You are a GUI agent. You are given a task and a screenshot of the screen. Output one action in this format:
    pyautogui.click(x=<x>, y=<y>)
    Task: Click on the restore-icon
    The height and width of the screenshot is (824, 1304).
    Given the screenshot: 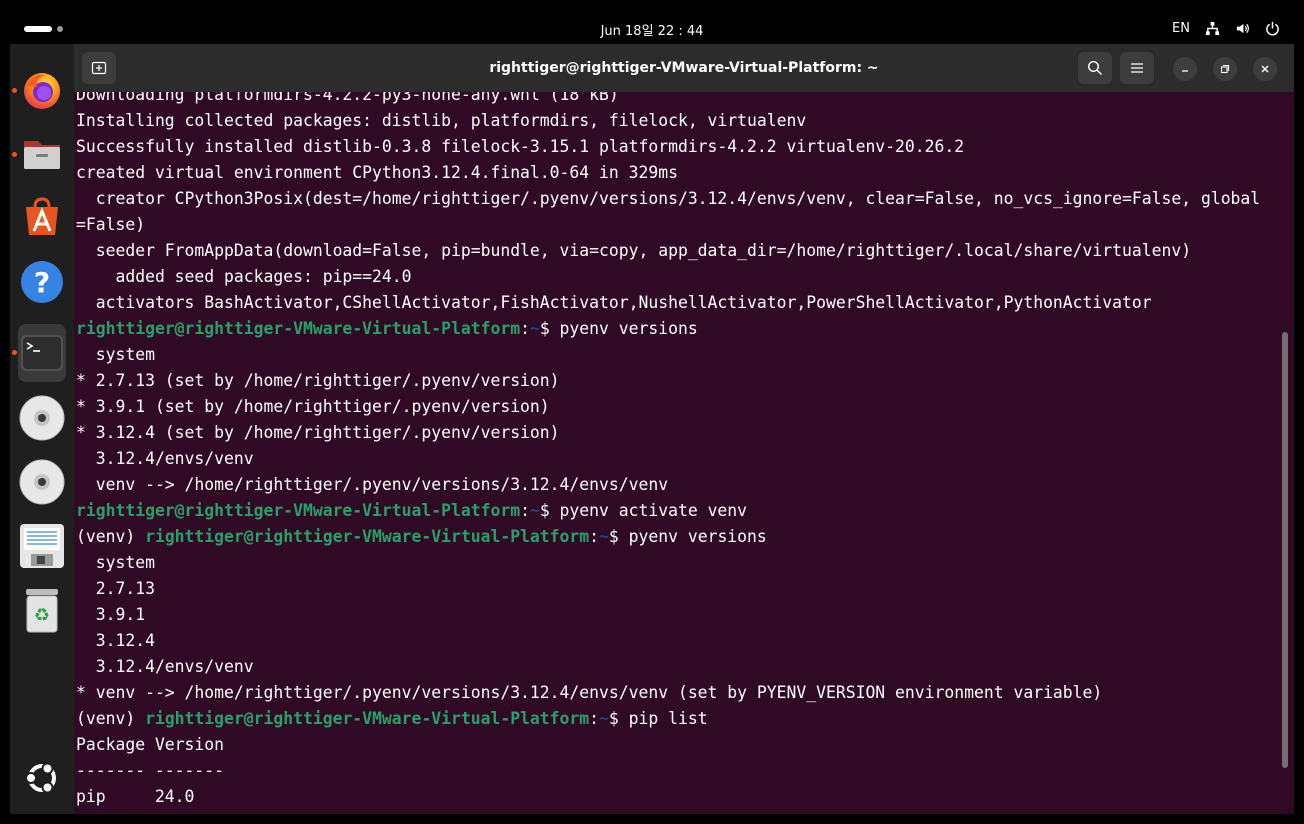 What is the action you would take?
    pyautogui.click(x=1225, y=69)
    